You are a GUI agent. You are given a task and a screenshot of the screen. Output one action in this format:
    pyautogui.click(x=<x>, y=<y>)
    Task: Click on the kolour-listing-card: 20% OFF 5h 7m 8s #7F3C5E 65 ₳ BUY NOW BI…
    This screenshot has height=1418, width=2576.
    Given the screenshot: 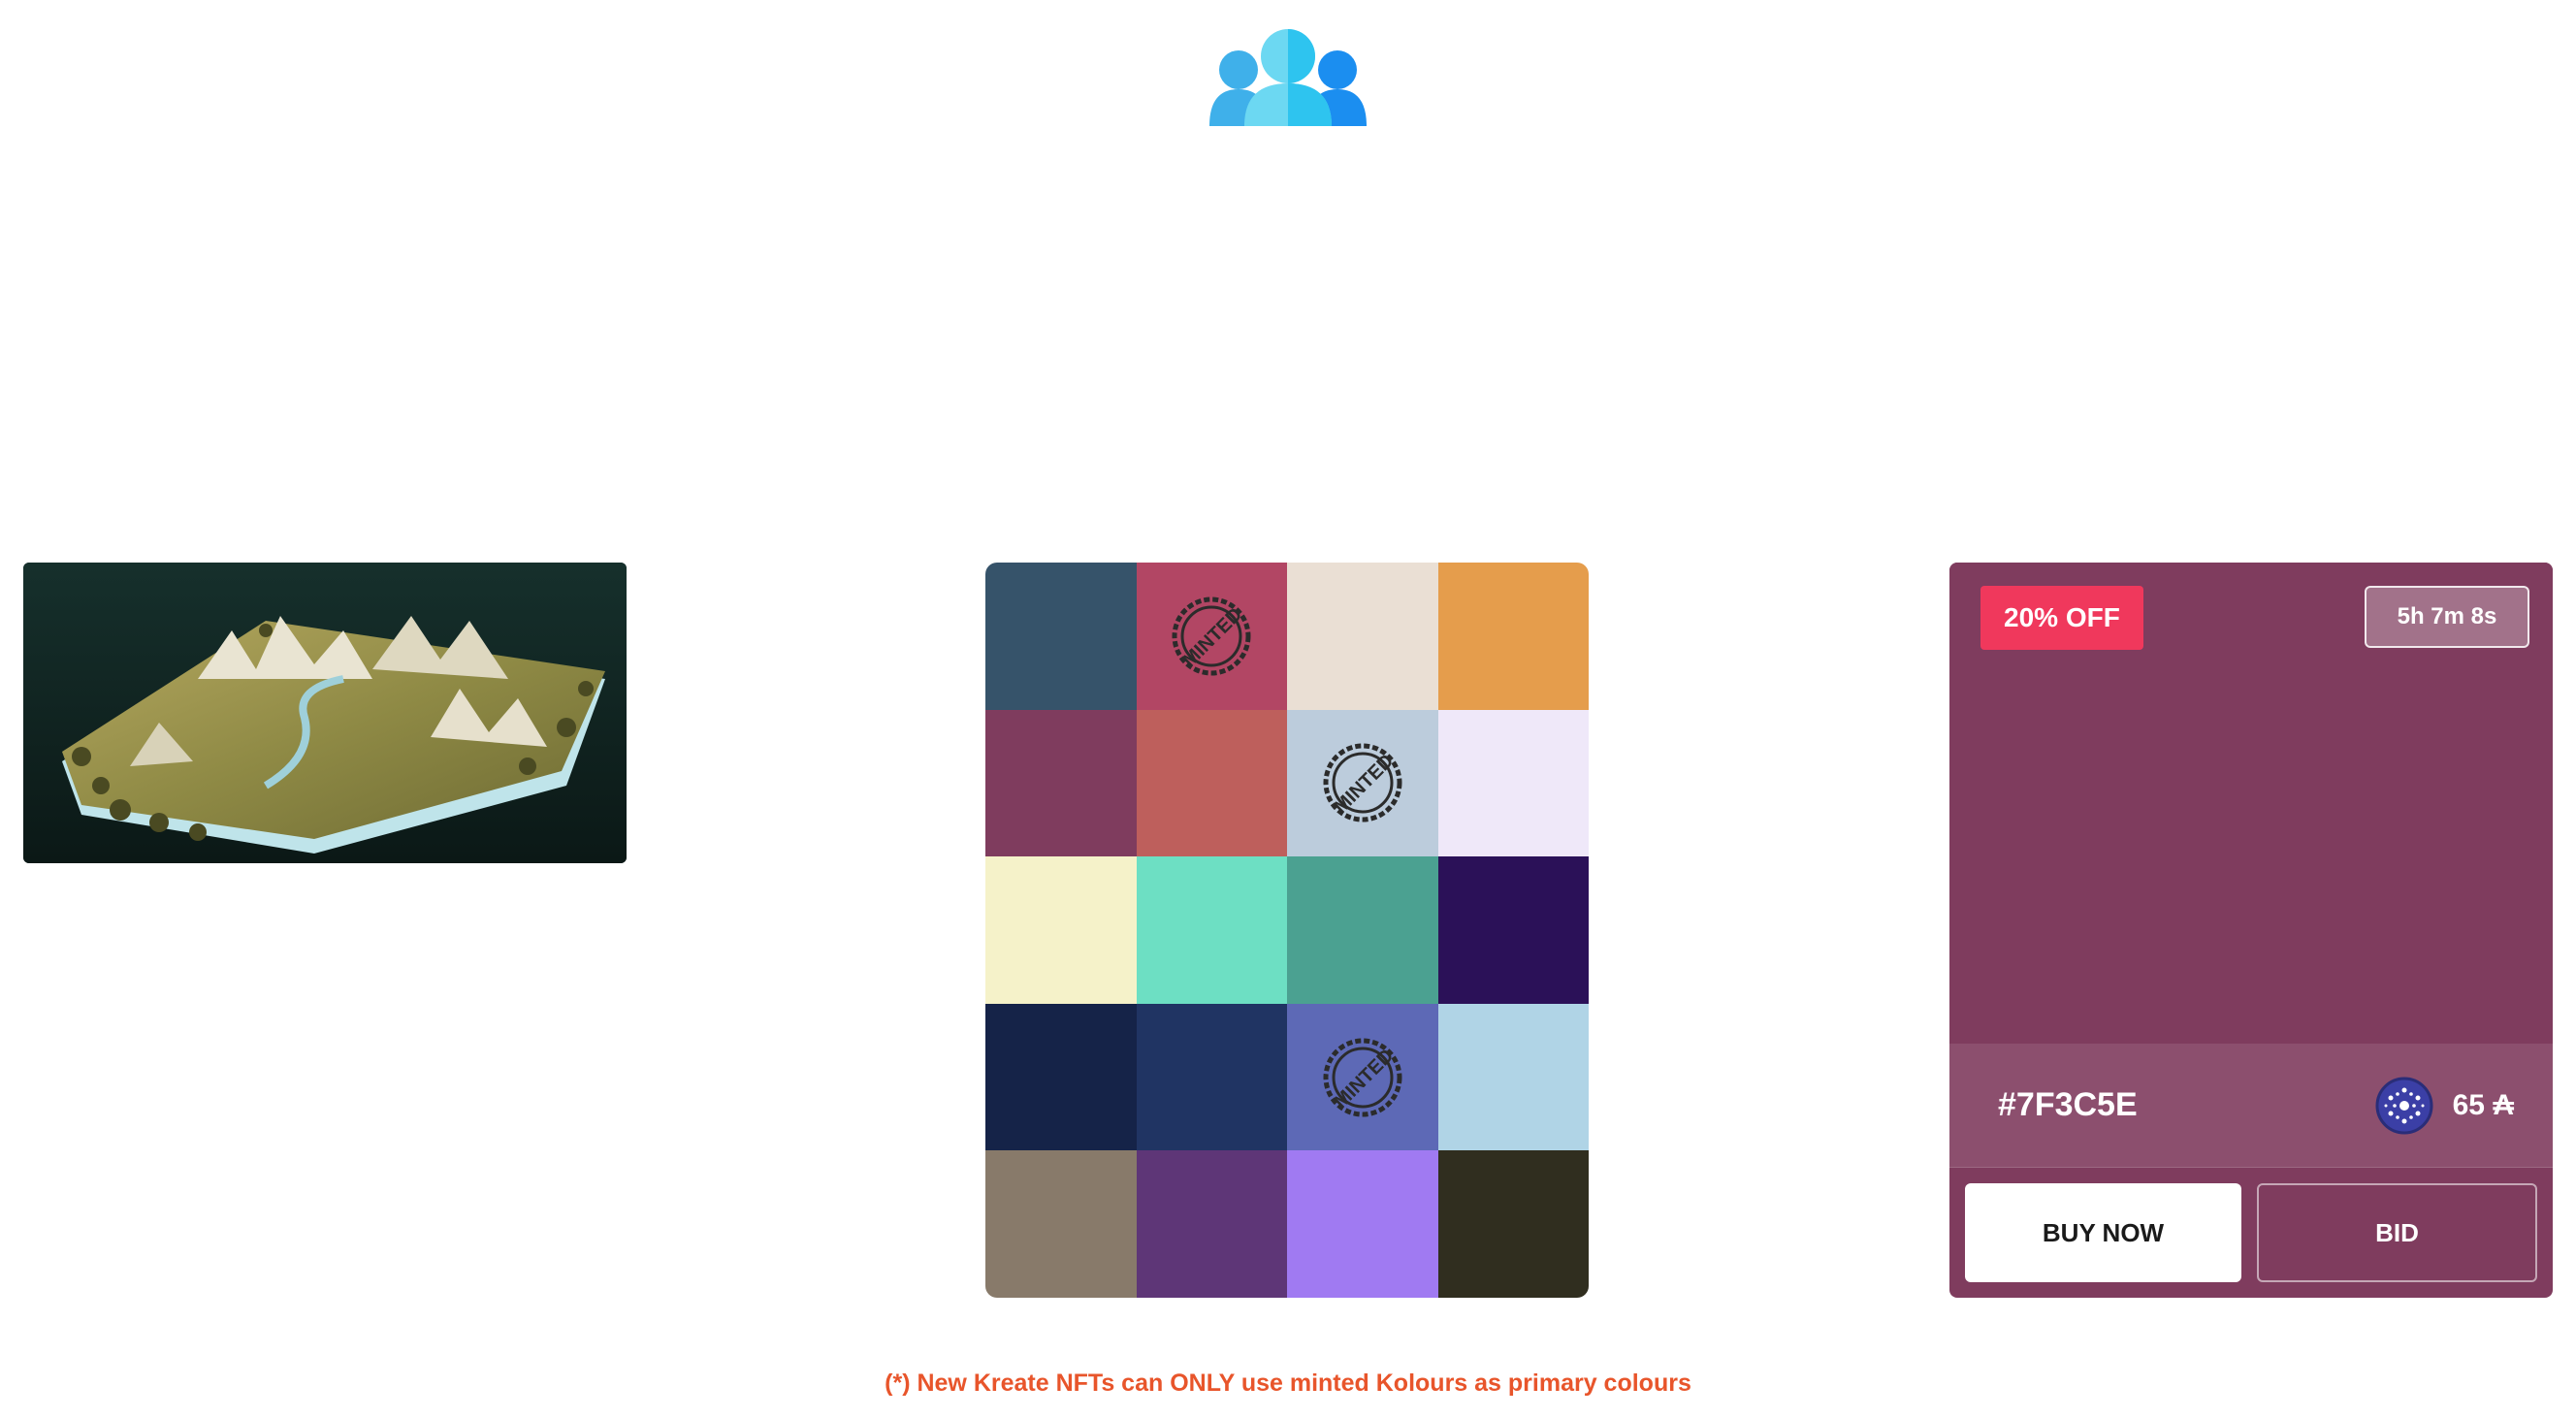 What is the action you would take?
    pyautogui.click(x=2251, y=930)
    